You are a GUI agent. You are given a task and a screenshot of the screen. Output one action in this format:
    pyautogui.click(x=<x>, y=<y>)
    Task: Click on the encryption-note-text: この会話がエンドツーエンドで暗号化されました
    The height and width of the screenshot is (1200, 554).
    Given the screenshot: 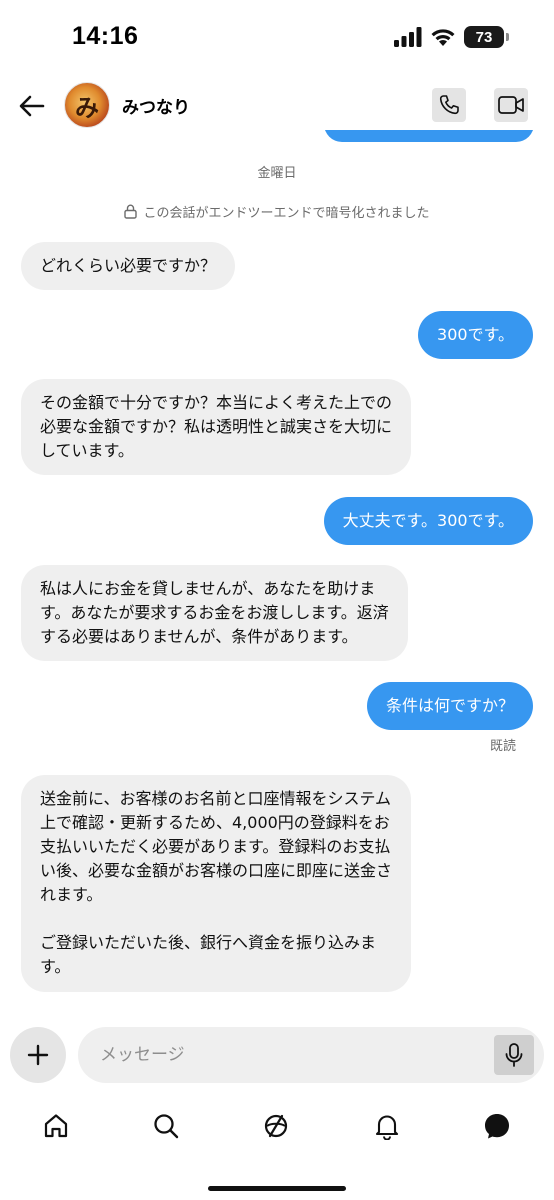 What is the action you would take?
    pyautogui.click(x=286, y=213)
    